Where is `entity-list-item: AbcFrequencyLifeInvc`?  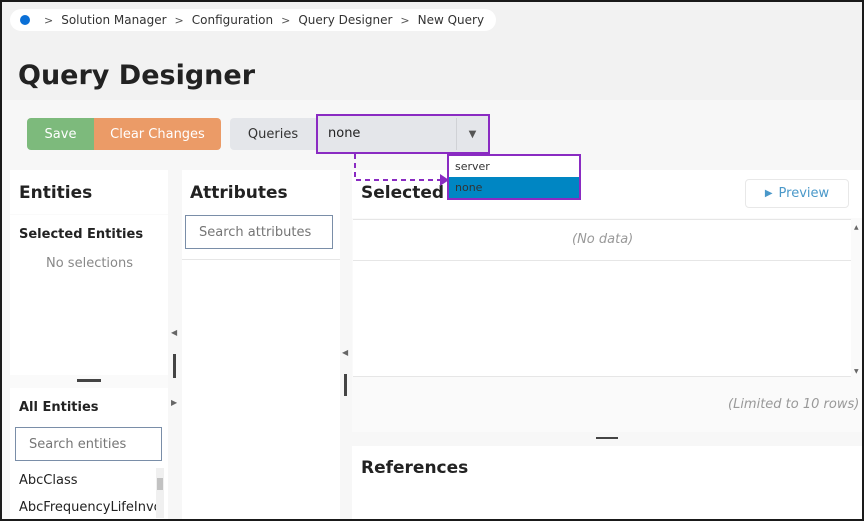 entity-list-item: AbcFrequencyLifeInvc is located at coordinates (89, 507).